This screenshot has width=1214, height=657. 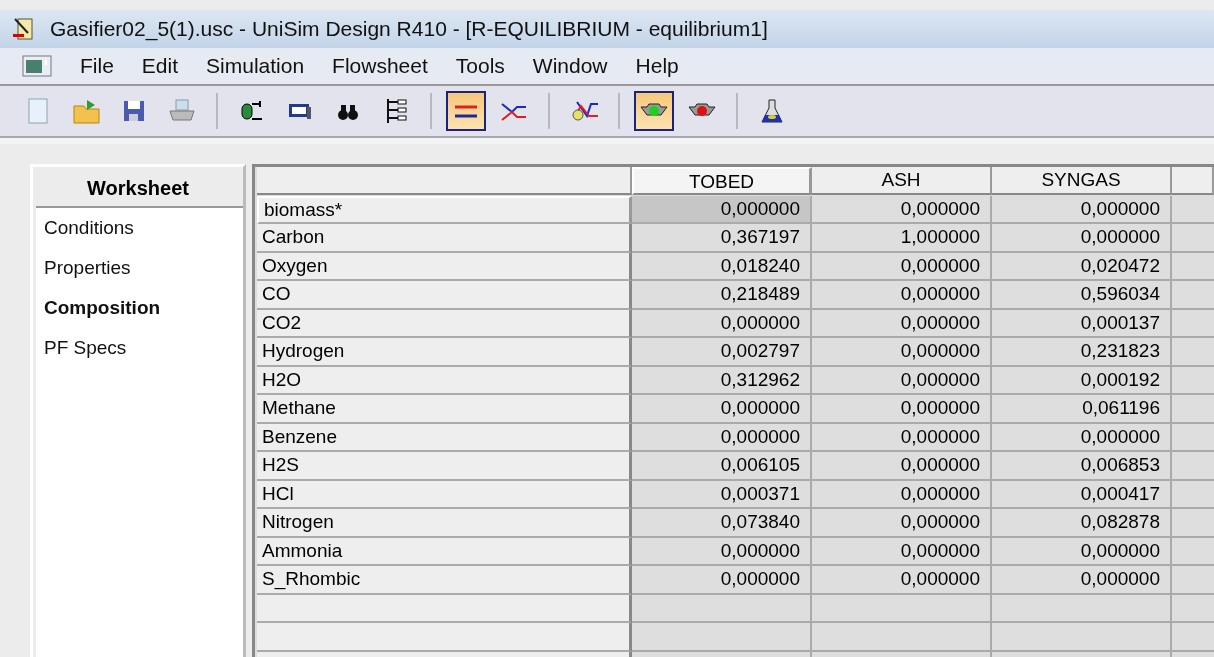 I want to click on row-header: Hydrogen, so click(x=444, y=352).